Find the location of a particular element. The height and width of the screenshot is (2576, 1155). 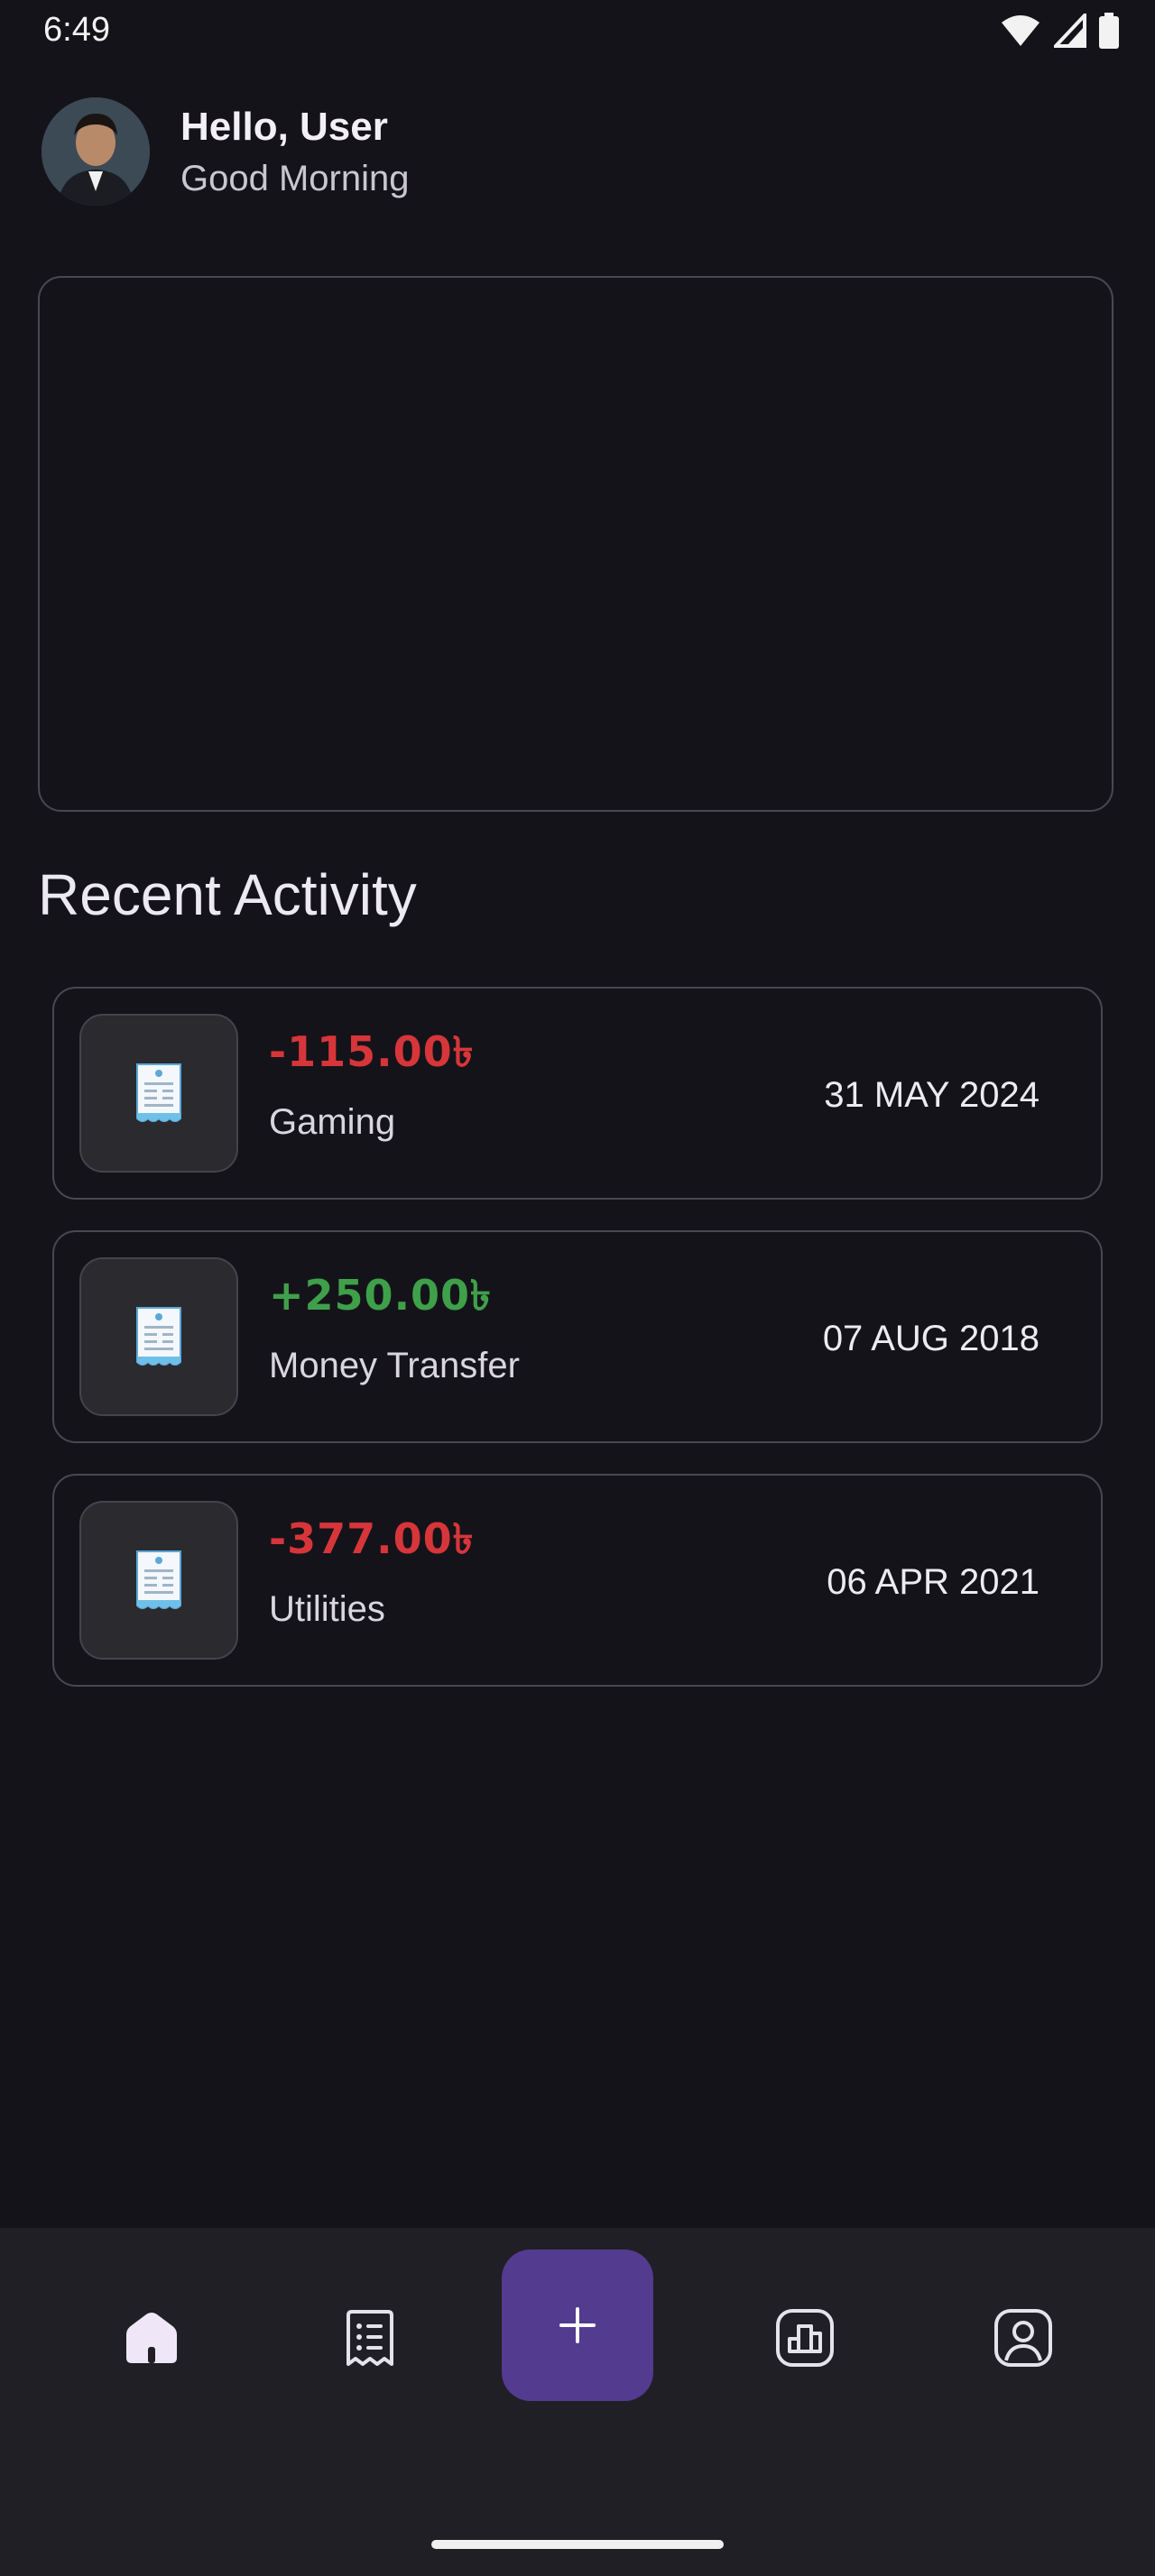

home-icon is located at coordinates (151, 2338).